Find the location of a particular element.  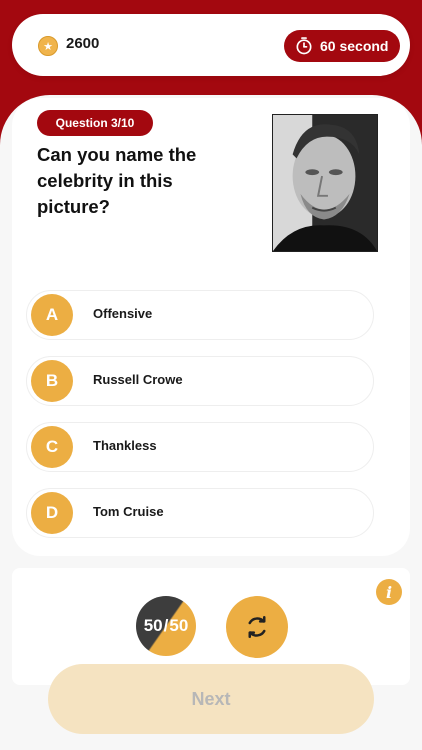

coin-icon: ★ is located at coordinates (48, 46).